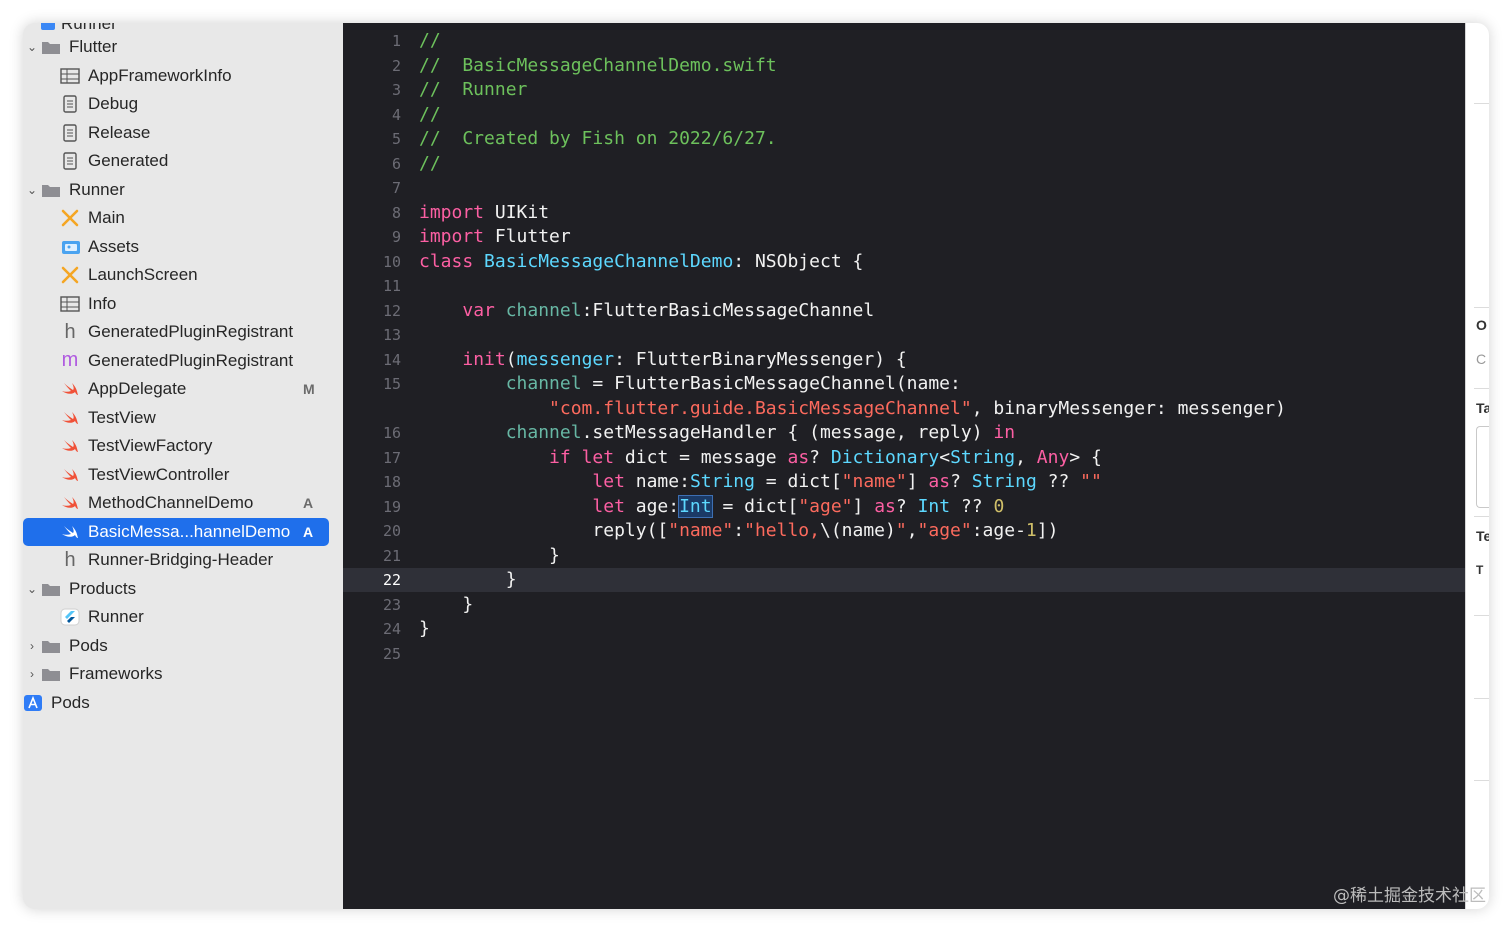  Describe the element at coordinates (391, 580) in the screenshot. I see `line-number: 22` at that location.